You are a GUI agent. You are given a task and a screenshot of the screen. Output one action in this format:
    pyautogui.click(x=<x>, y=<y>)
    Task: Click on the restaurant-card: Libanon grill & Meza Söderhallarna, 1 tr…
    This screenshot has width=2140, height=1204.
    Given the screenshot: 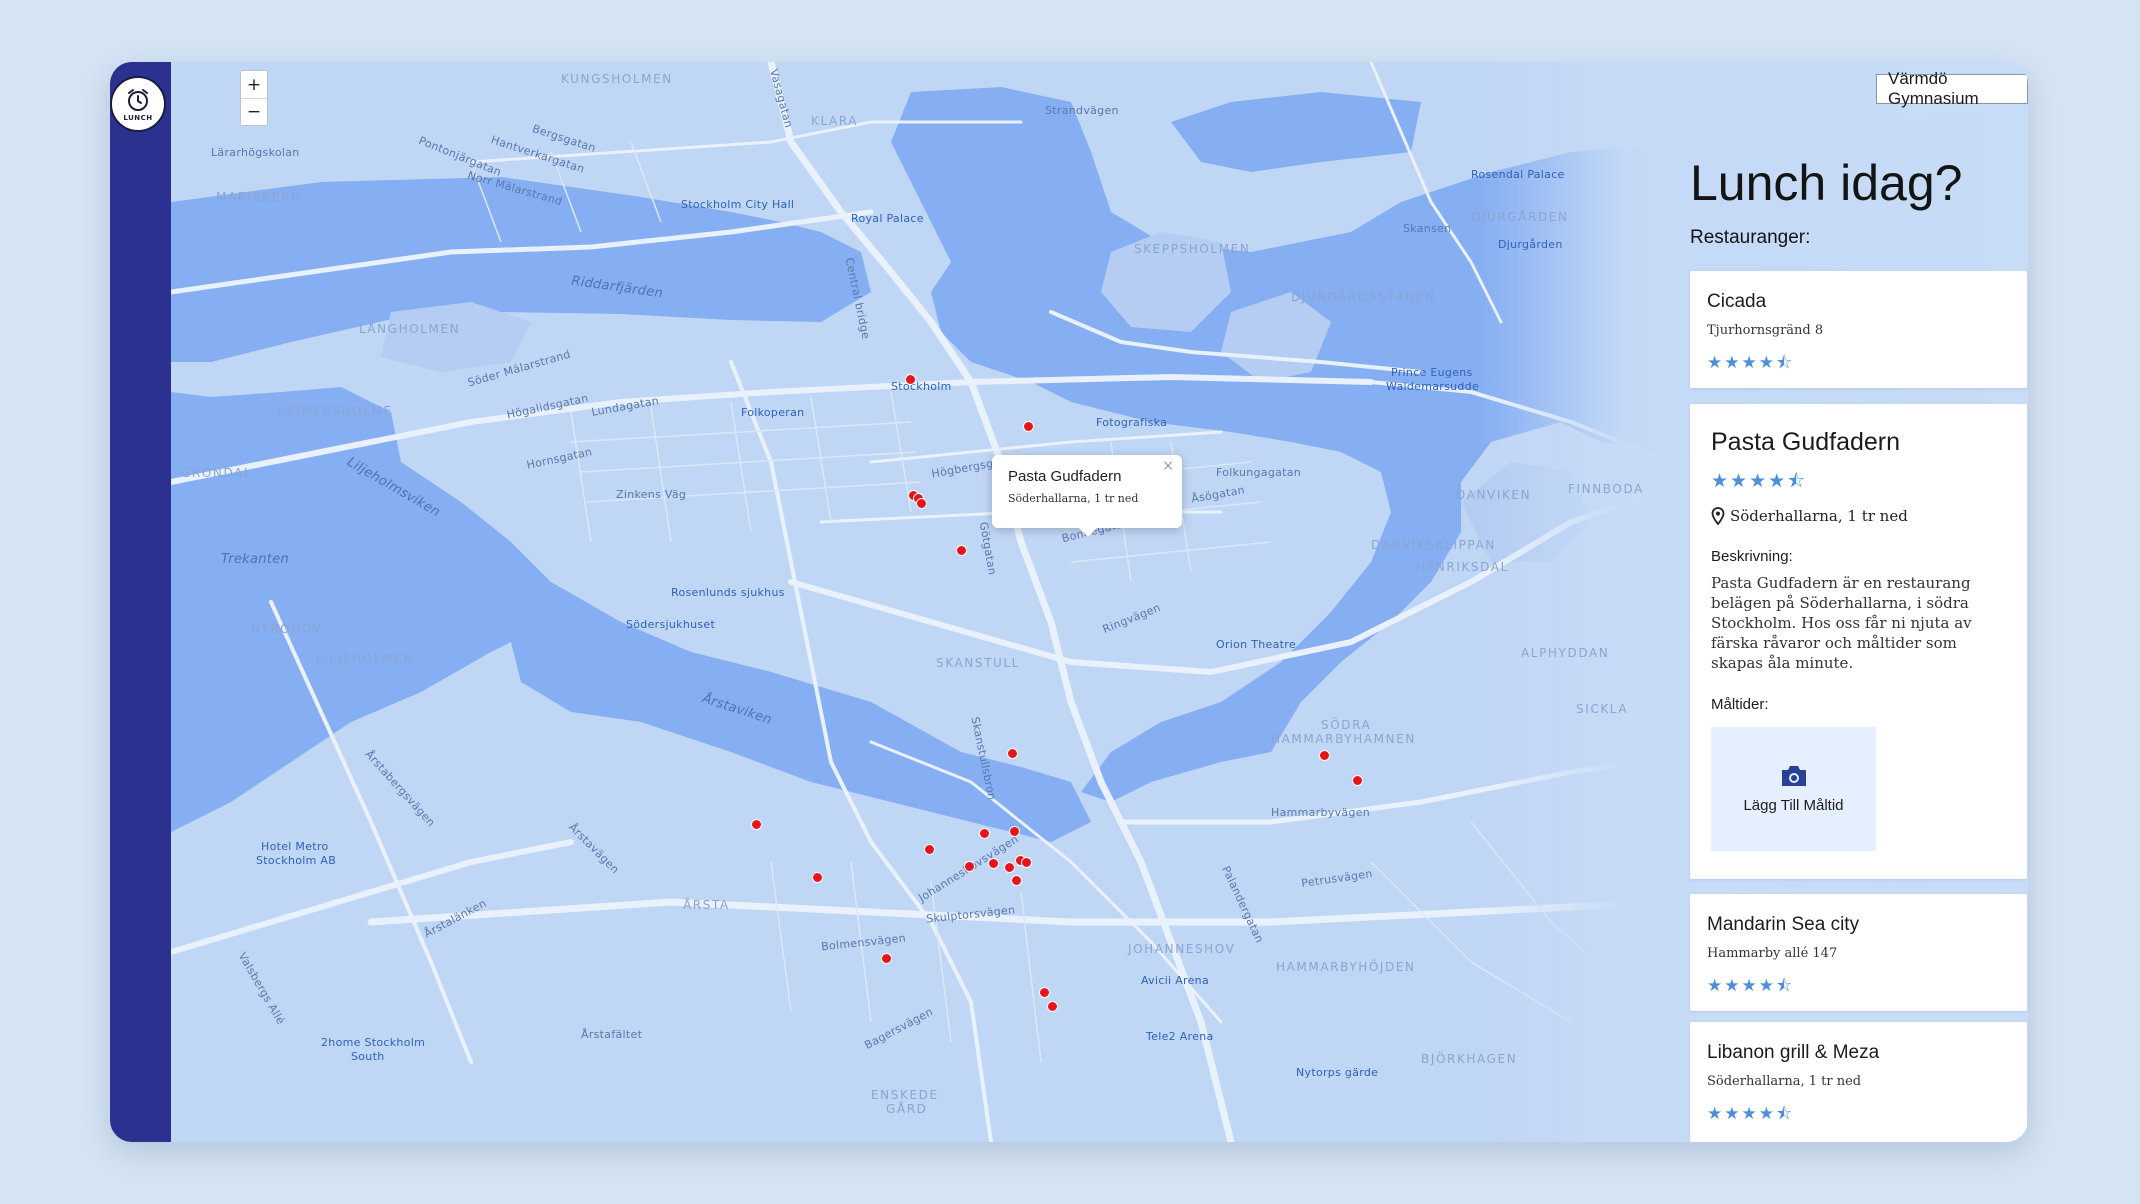 What is the action you would take?
    pyautogui.click(x=1858, y=1082)
    